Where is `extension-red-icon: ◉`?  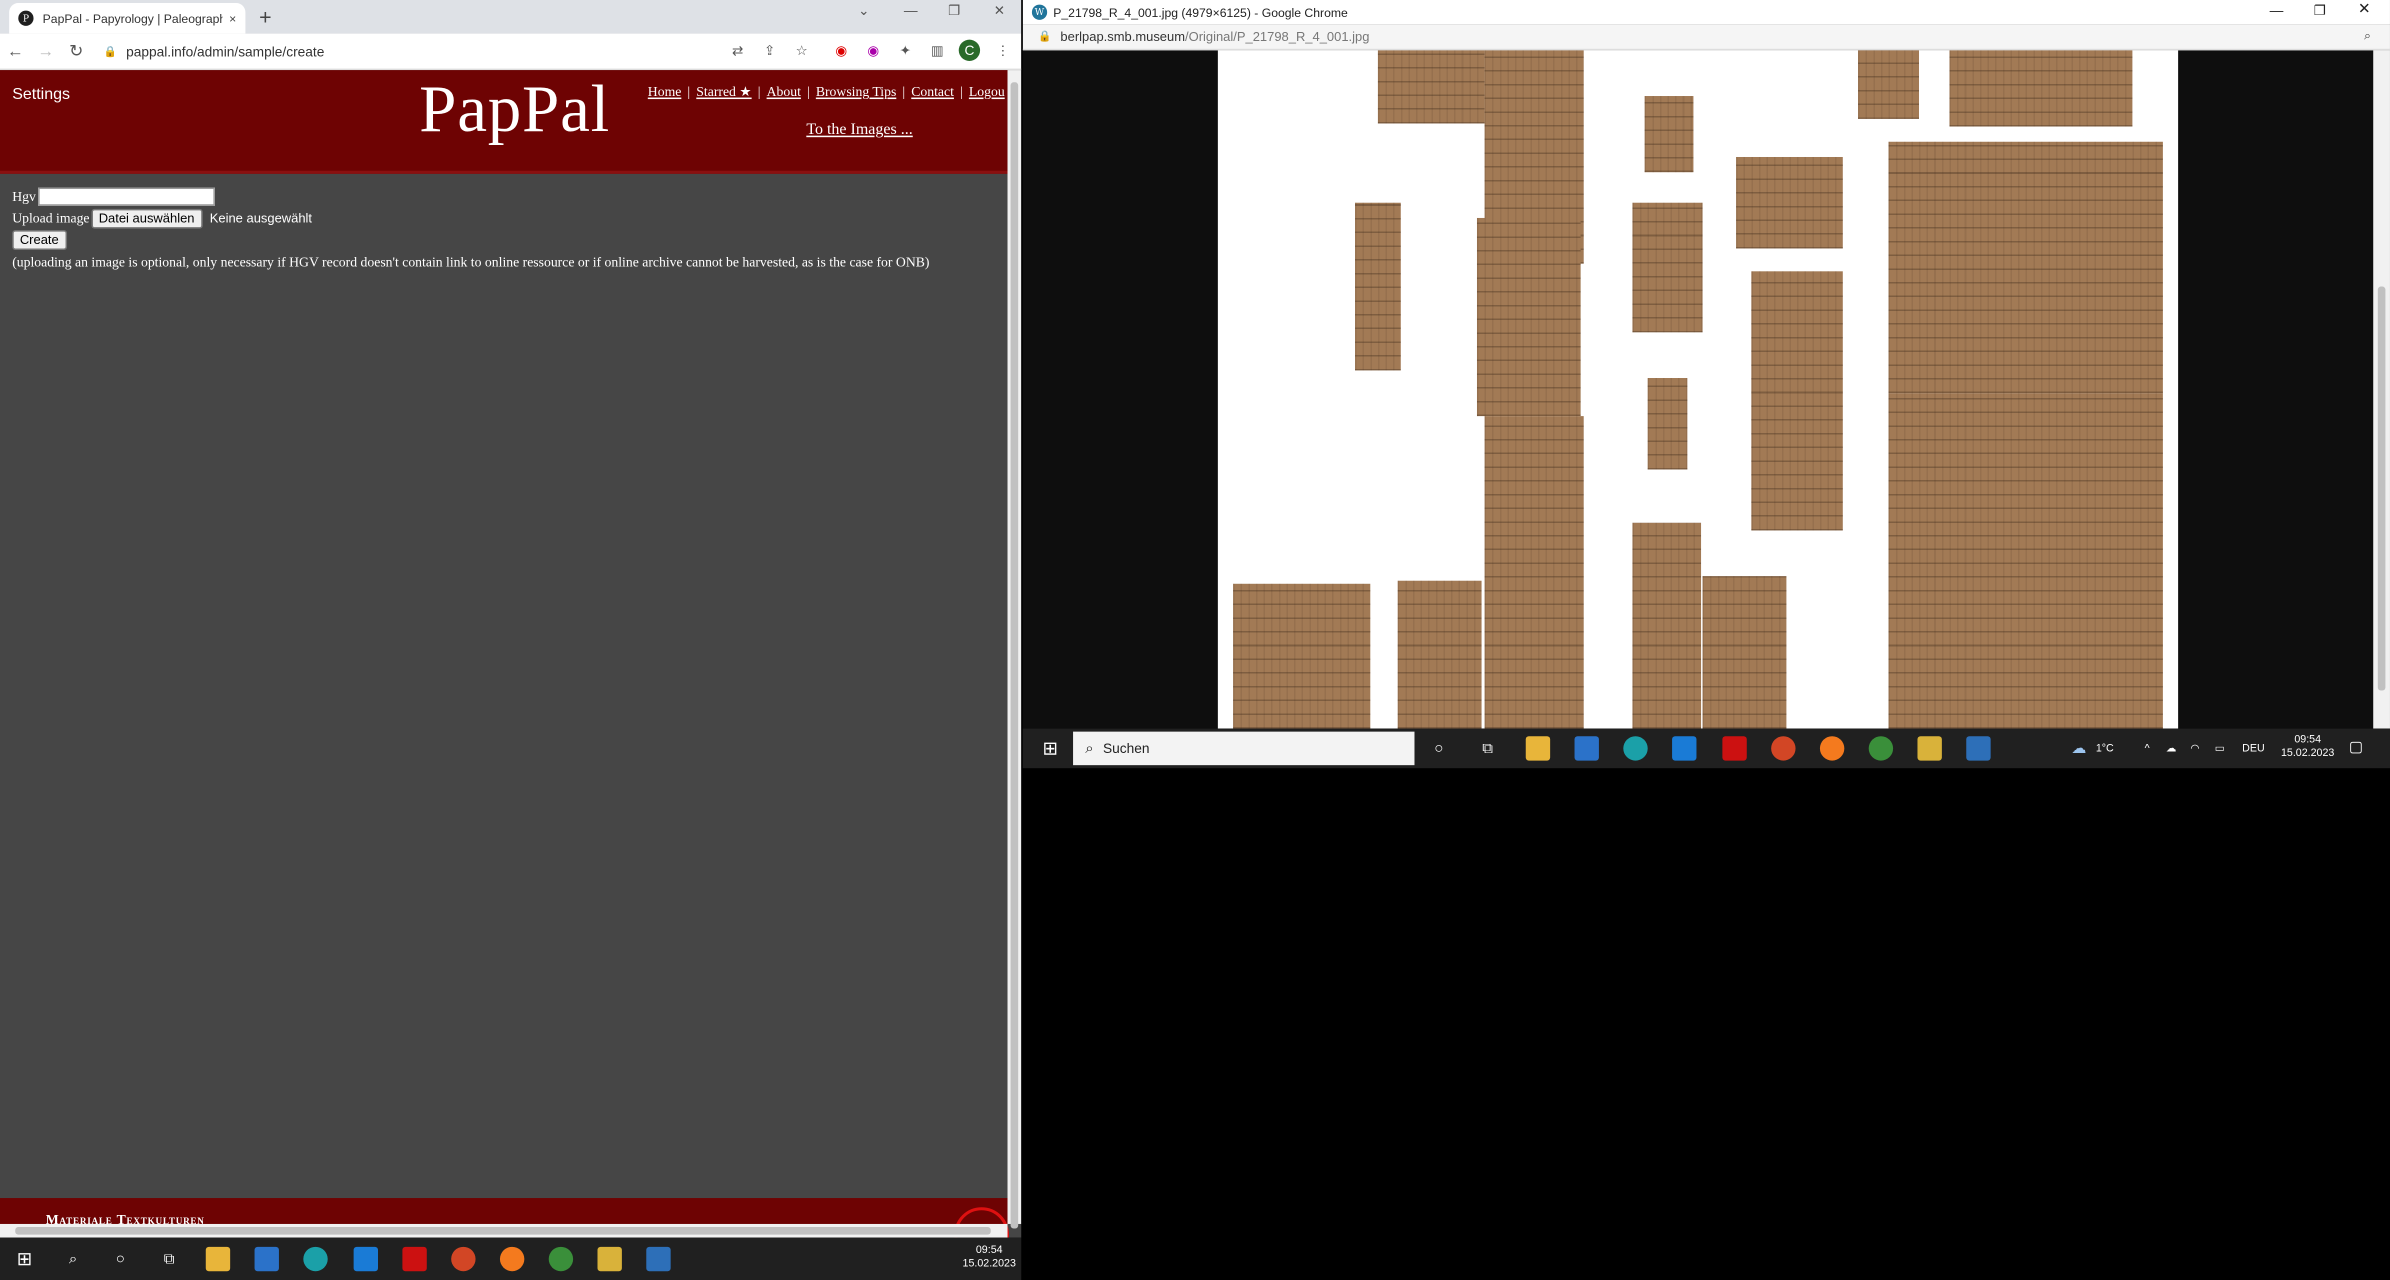
extension-red-icon: ◉ is located at coordinates (841, 50).